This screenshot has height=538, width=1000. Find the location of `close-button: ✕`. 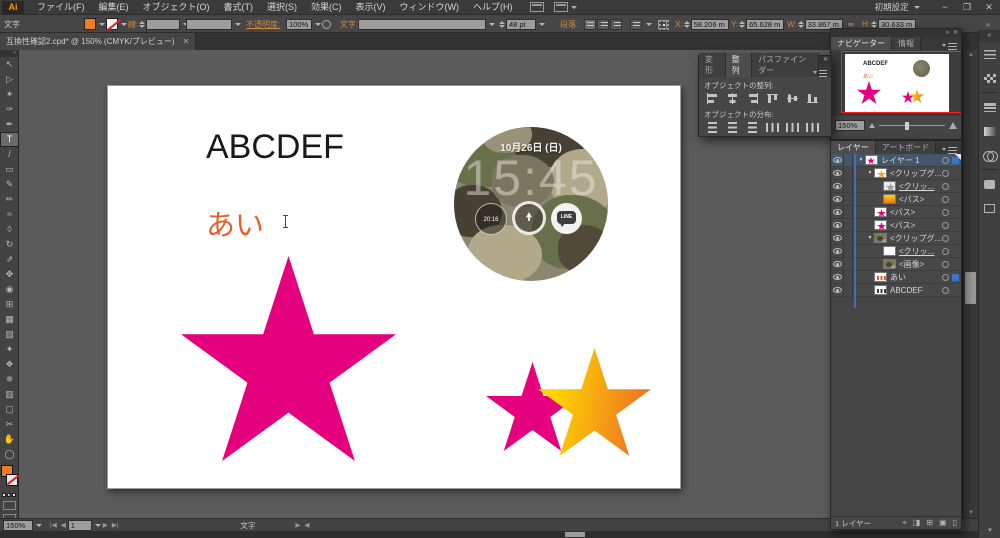

close-button: ✕ is located at coordinates (989, 7).